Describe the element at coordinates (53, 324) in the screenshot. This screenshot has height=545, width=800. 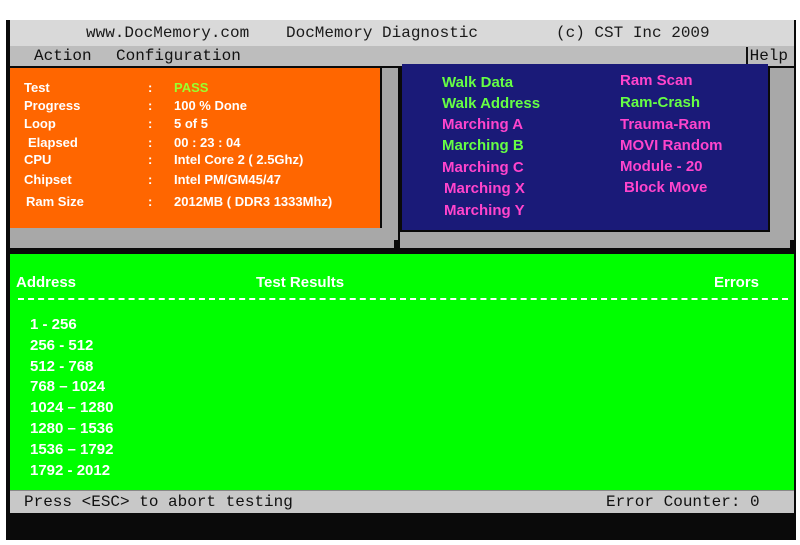
I see `address-range-row: 1 - 256` at that location.